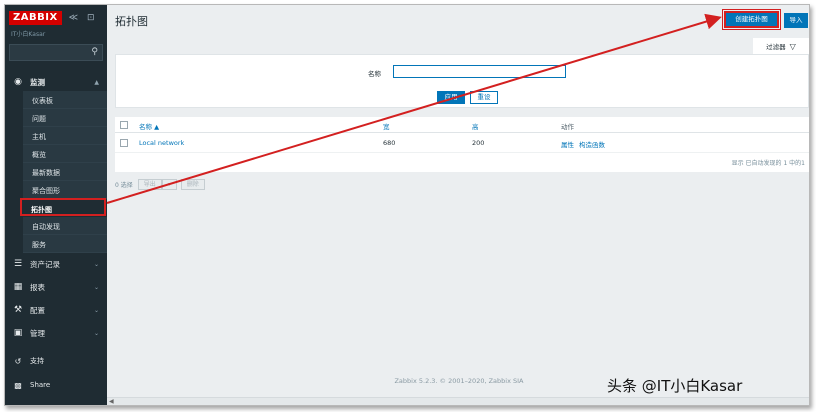  I want to click on create-map-button: 创建拓扑图, so click(751, 19).